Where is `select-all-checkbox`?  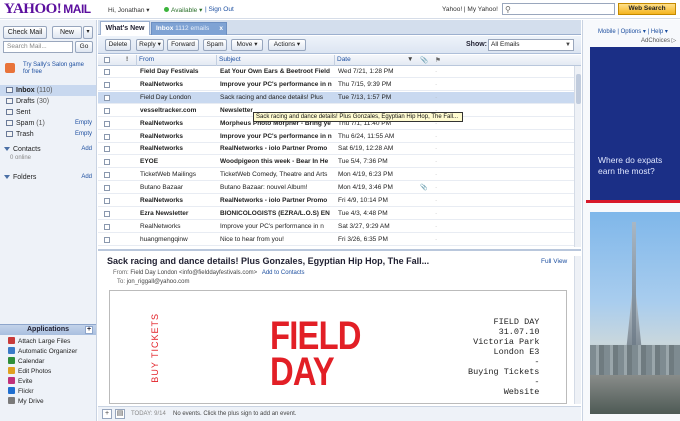 select-all-checkbox is located at coordinates (107, 60).